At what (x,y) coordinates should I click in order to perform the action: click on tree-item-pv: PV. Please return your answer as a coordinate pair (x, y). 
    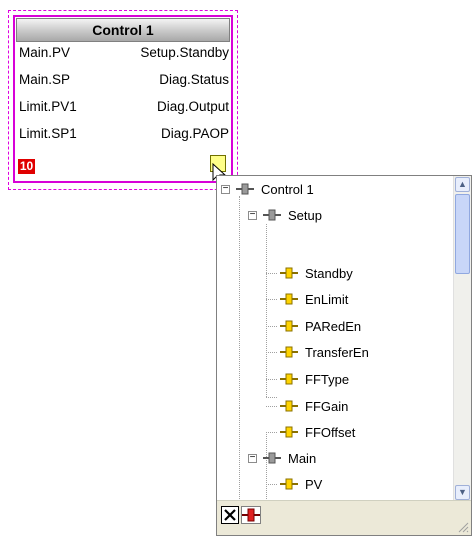
    Looking at the image, I should click on (300, 484).